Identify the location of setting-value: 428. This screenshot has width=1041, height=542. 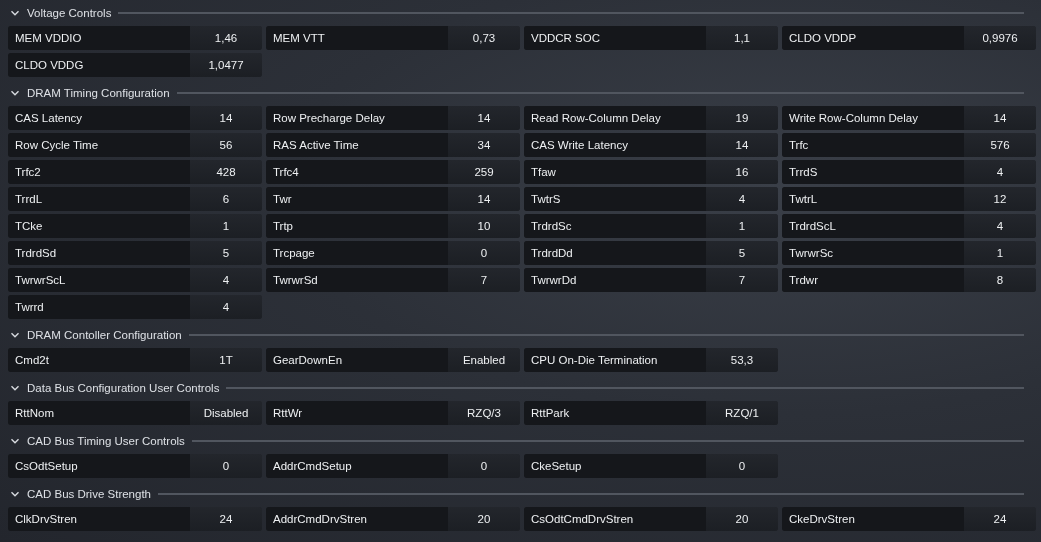
(226, 172).